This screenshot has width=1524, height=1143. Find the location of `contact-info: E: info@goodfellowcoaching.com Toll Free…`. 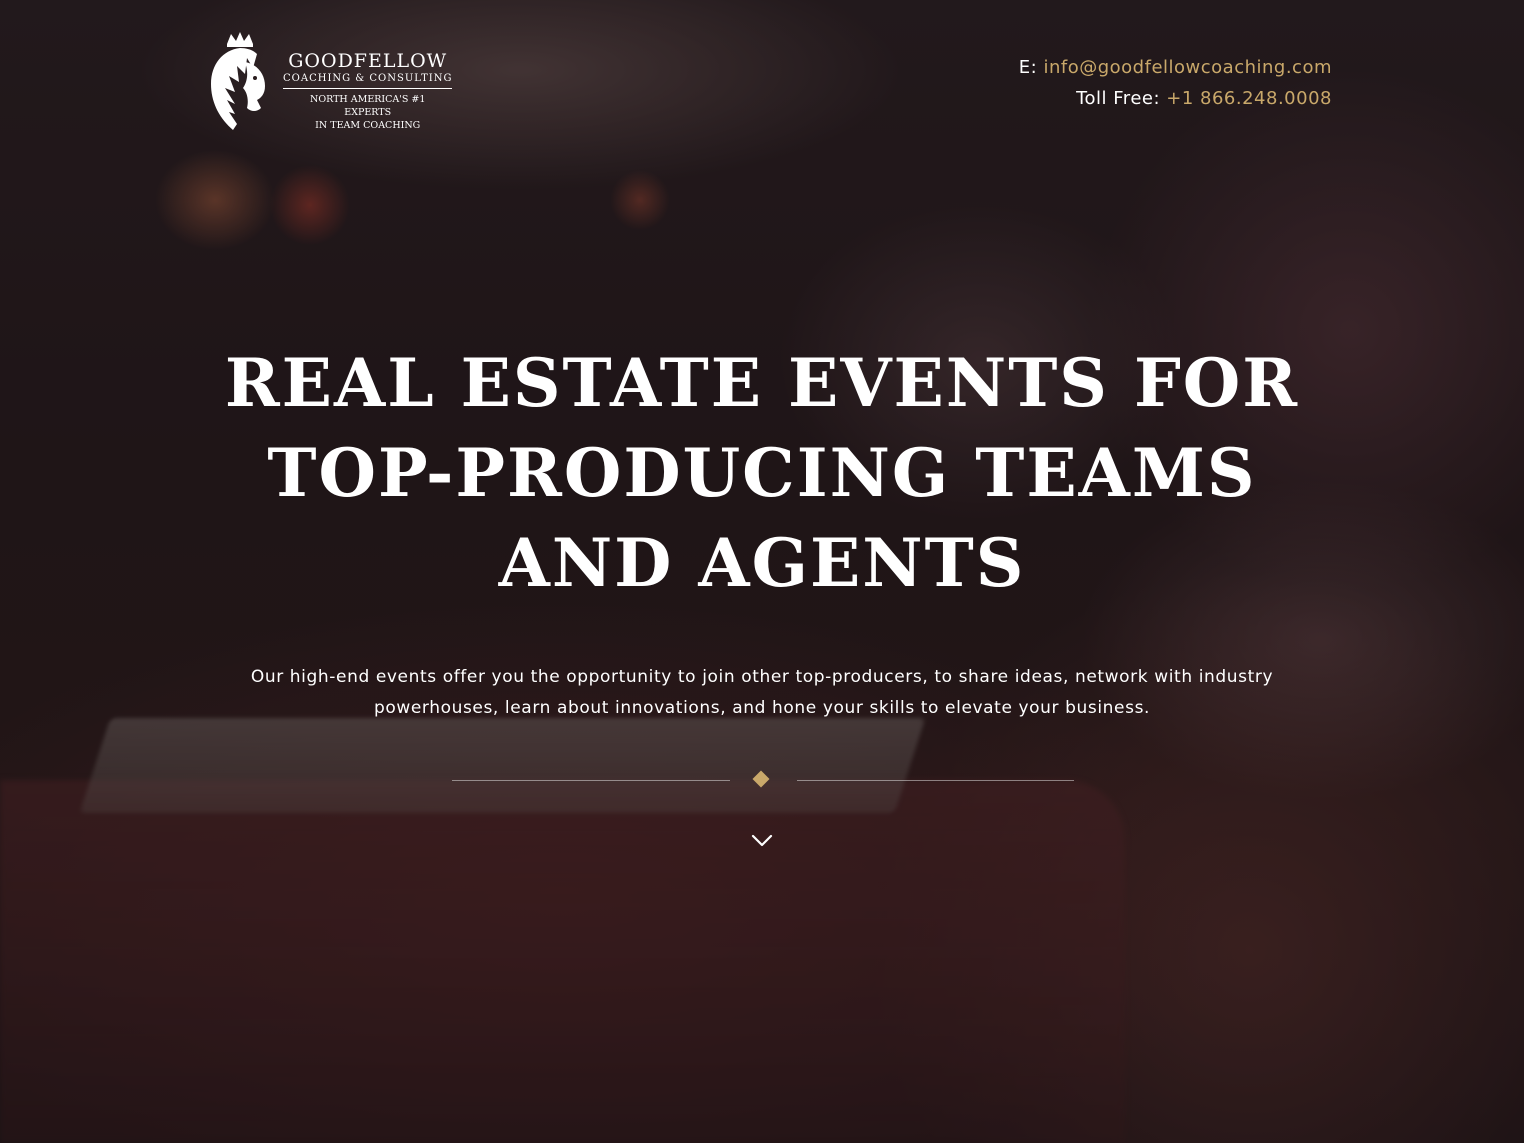

contact-info: E: info@goodfellowcoaching.com Toll Free… is located at coordinates (1175, 83).